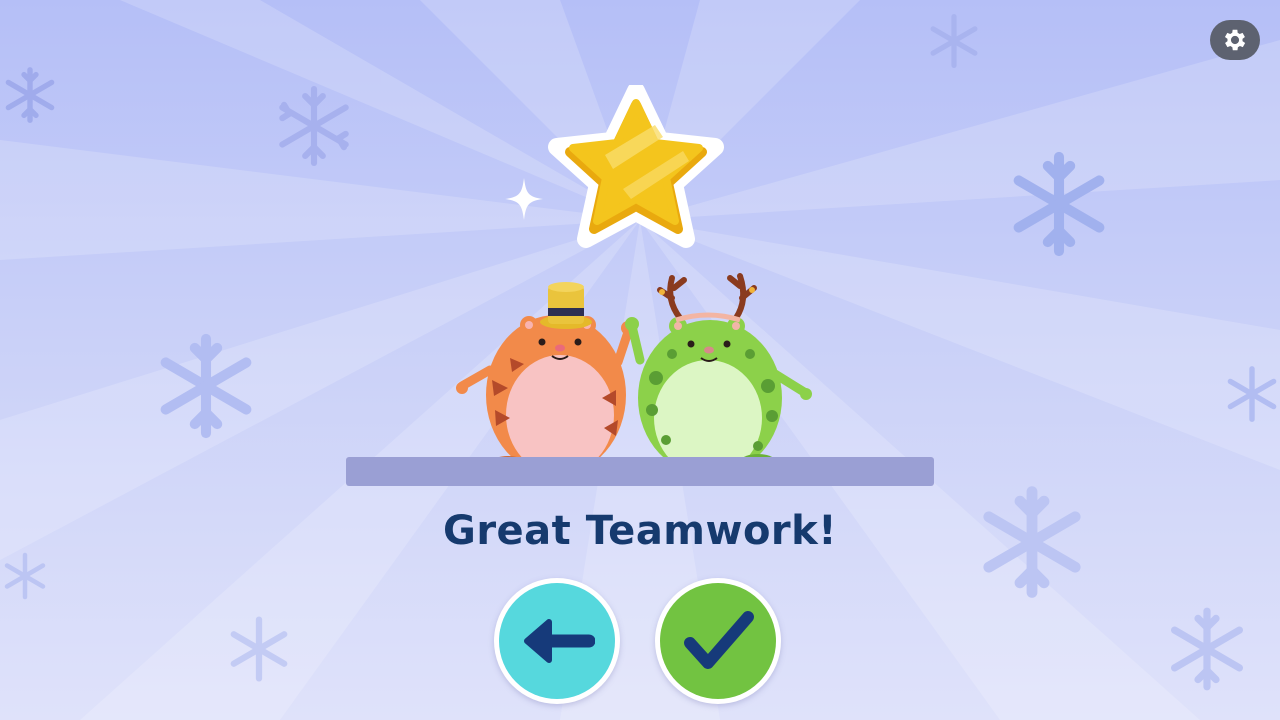 The height and width of the screenshot is (720, 1280). What do you see at coordinates (639, 531) in the screenshot?
I see `result-message: Great Teamwork!` at bounding box center [639, 531].